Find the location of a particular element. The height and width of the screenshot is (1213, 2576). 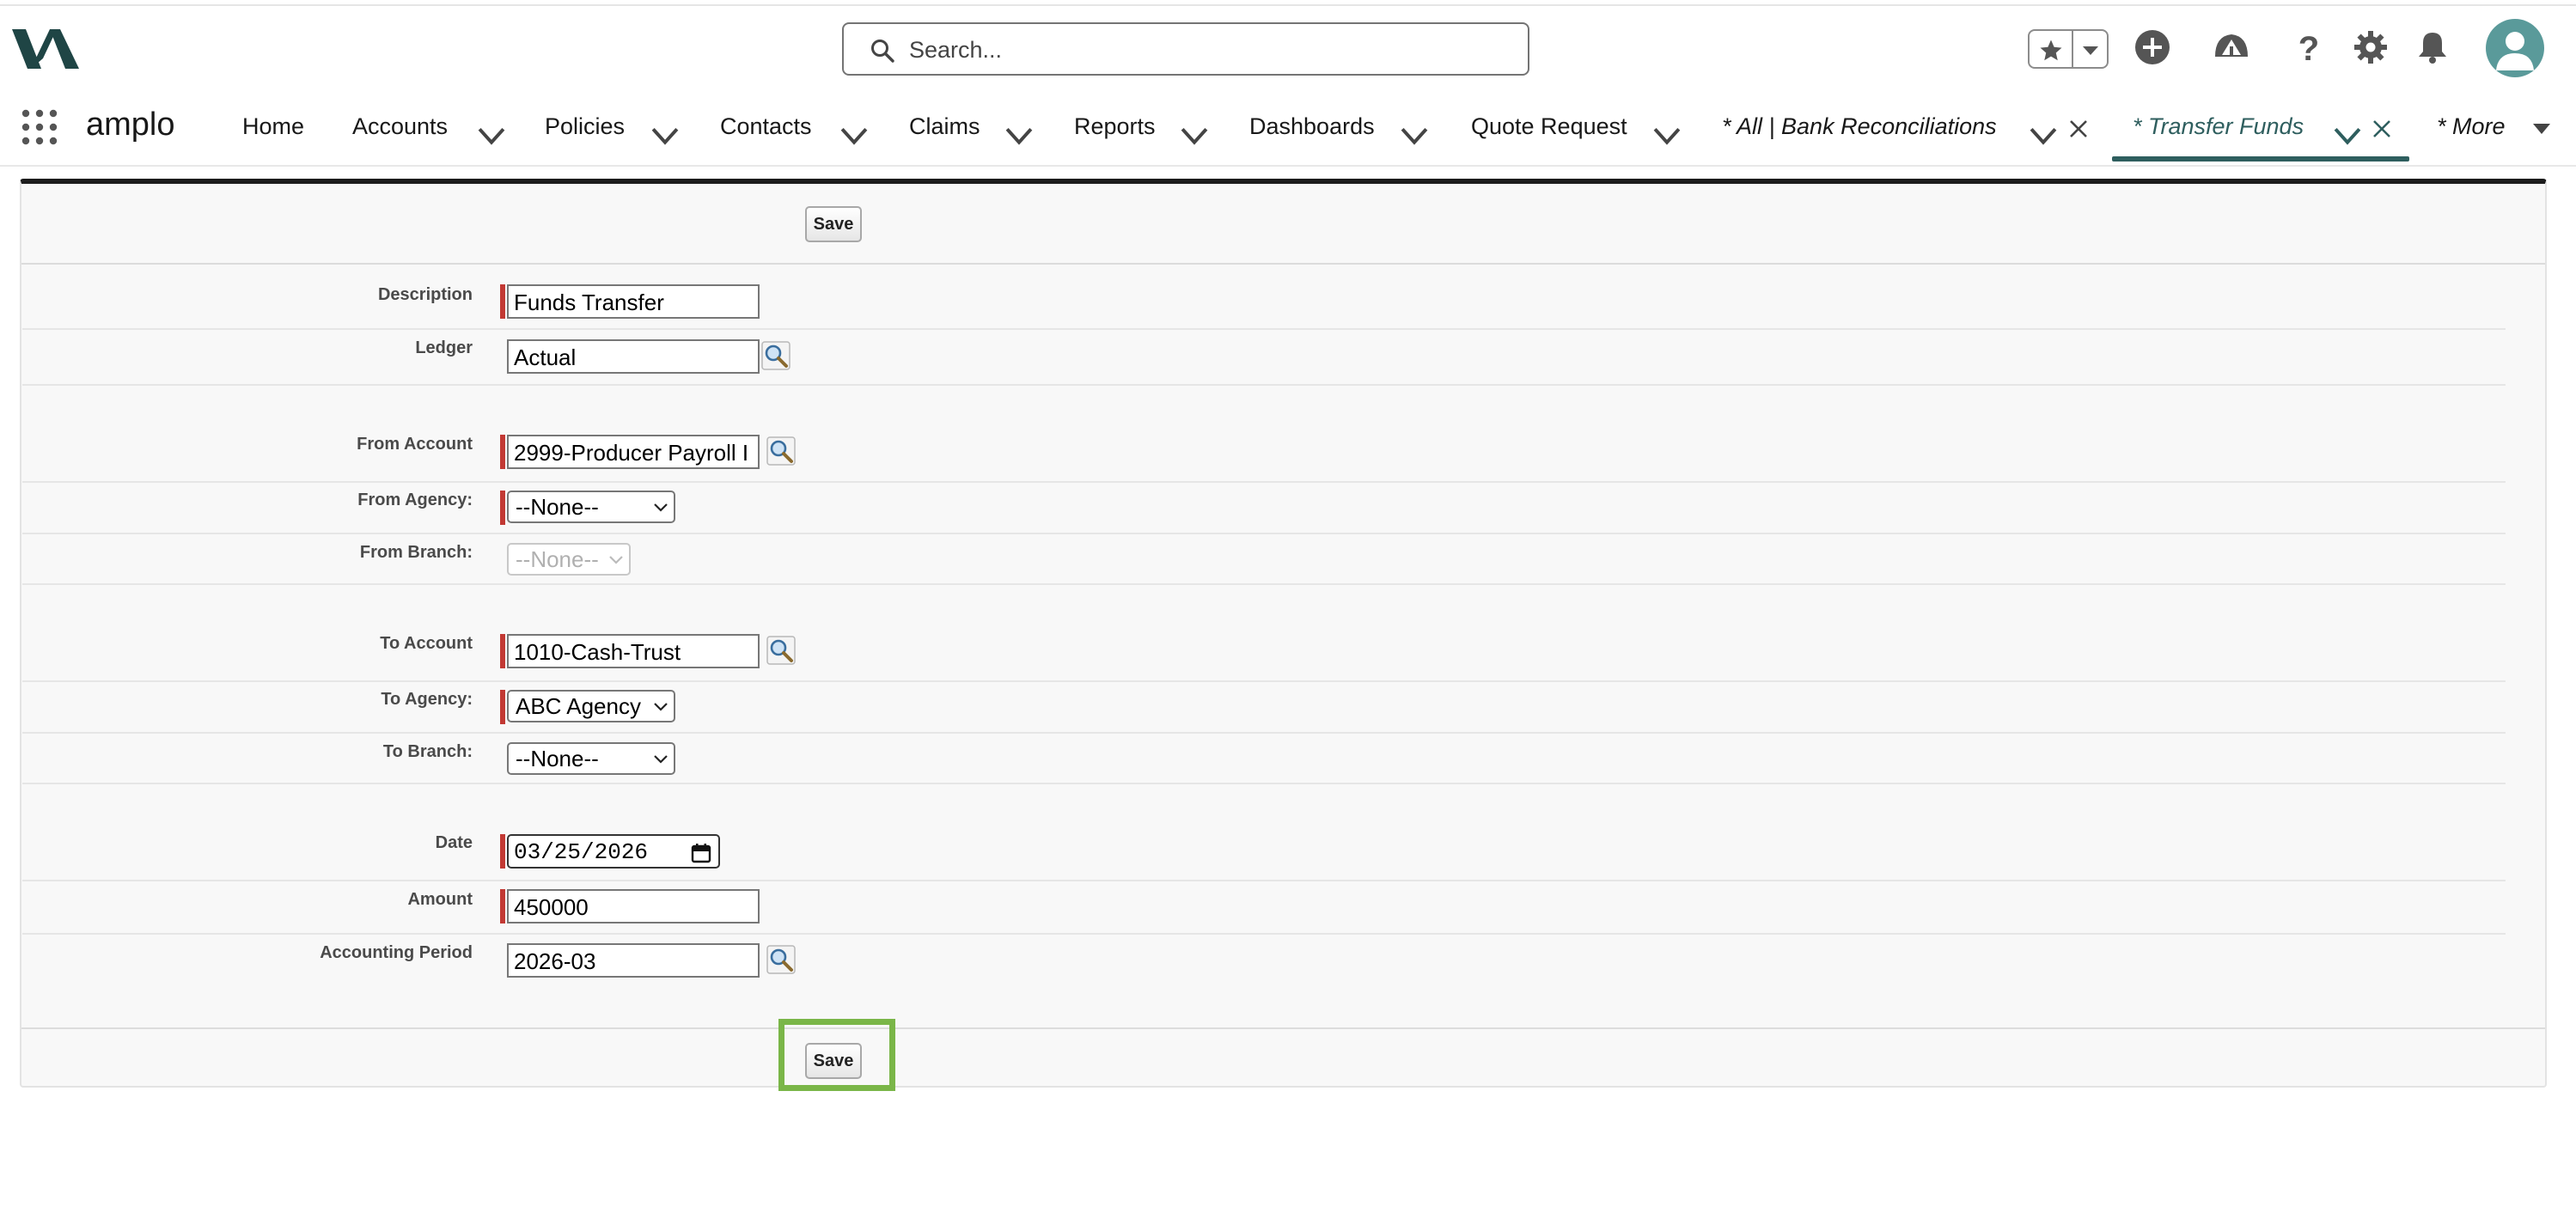

top-button-bar: Save is located at coordinates (1283, 225).